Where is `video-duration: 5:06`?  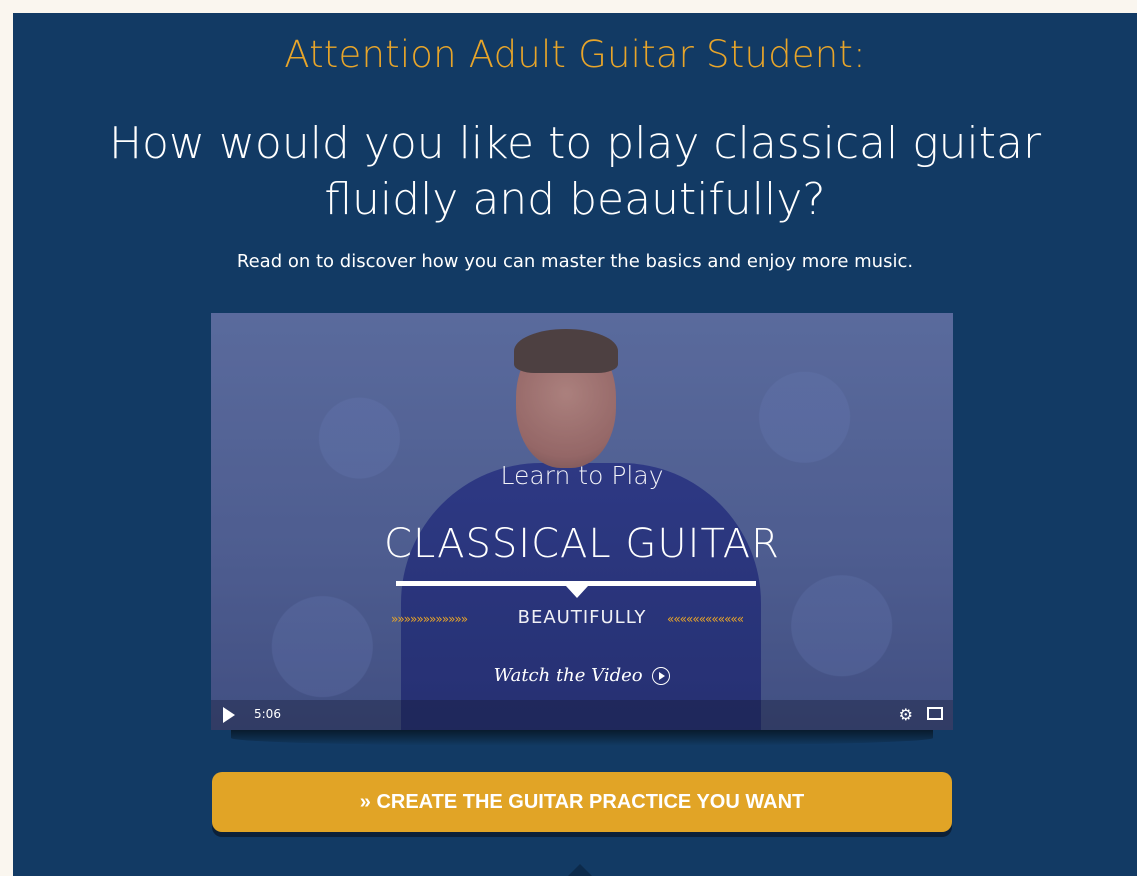
video-duration: 5:06 is located at coordinates (267, 714).